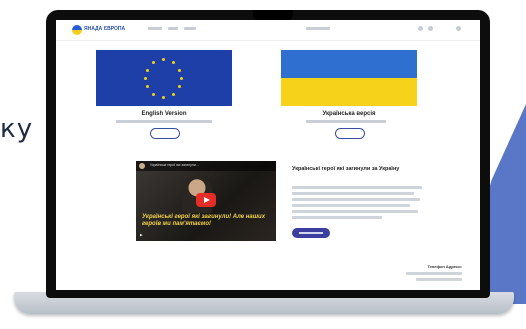 The width and height of the screenshot is (526, 329). I want to click on cart-icon, so click(430, 28).